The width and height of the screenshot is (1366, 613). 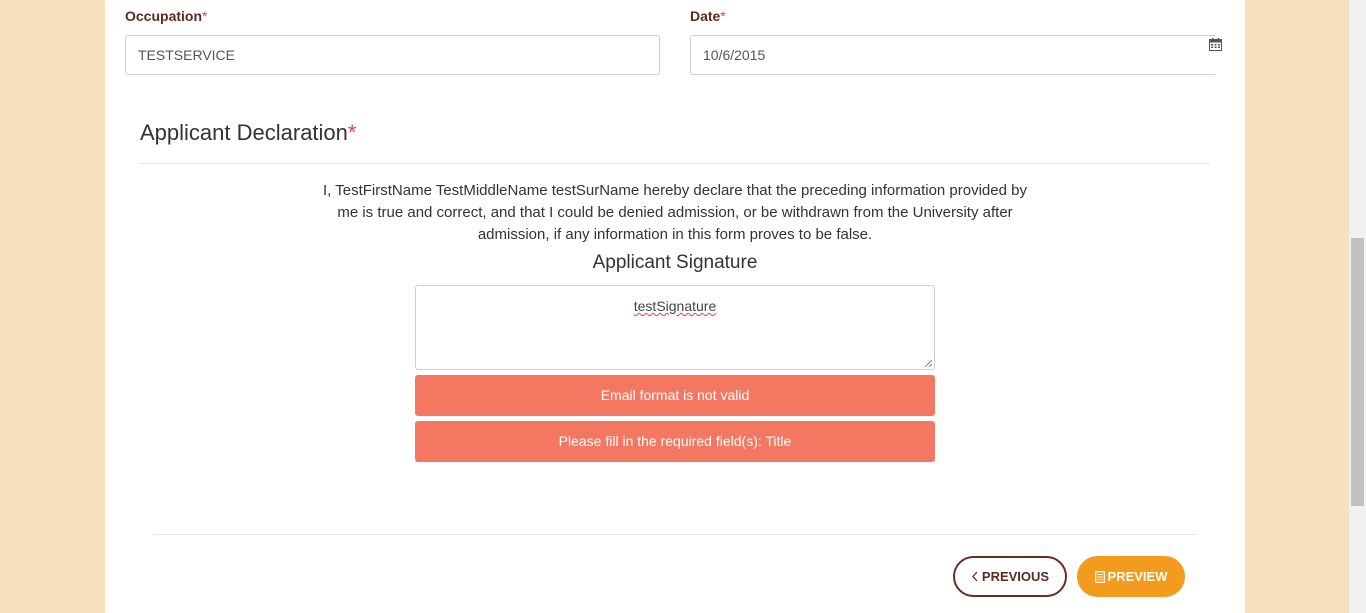 What do you see at coordinates (1099, 576) in the screenshot?
I see `document-icon` at bounding box center [1099, 576].